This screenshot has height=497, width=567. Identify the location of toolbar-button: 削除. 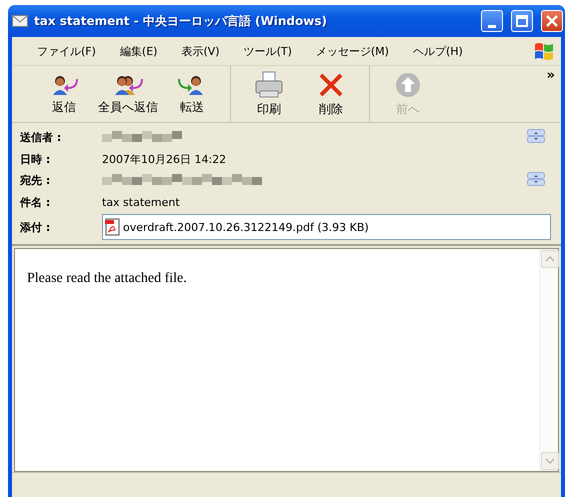
(331, 94).